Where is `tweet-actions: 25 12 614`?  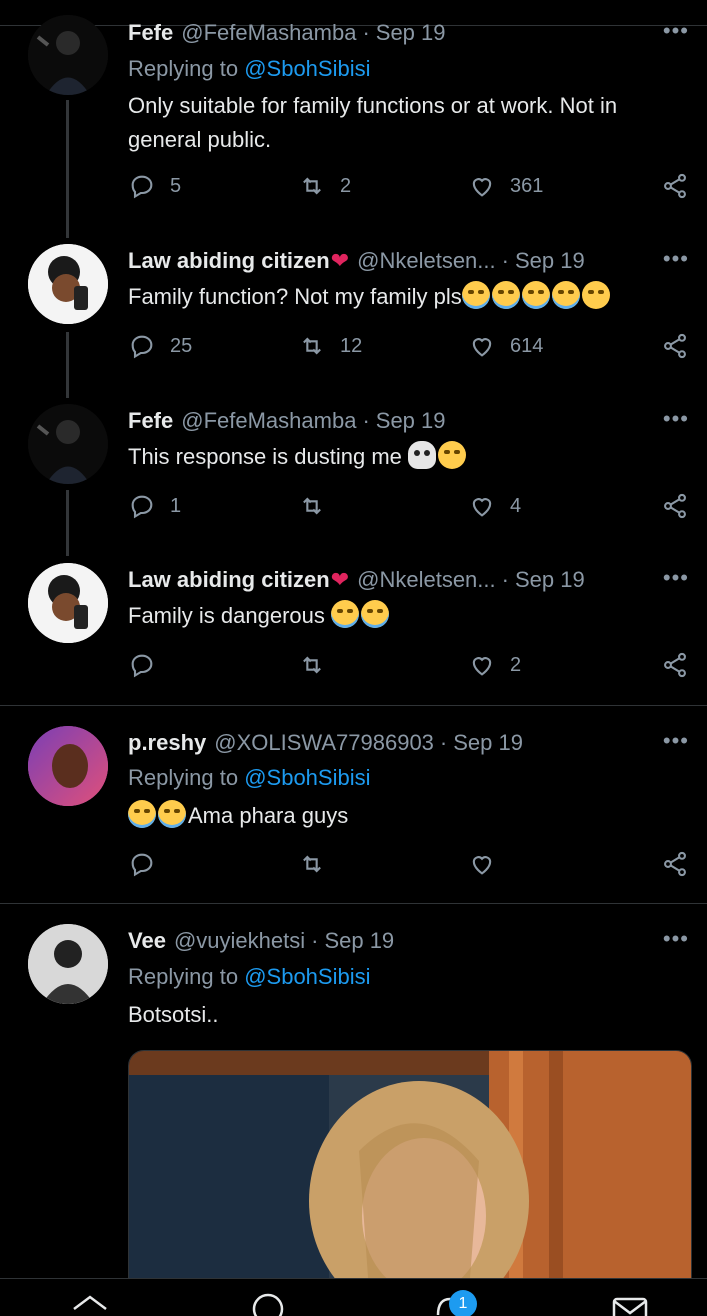 tweet-actions: 25 12 614 is located at coordinates (410, 350).